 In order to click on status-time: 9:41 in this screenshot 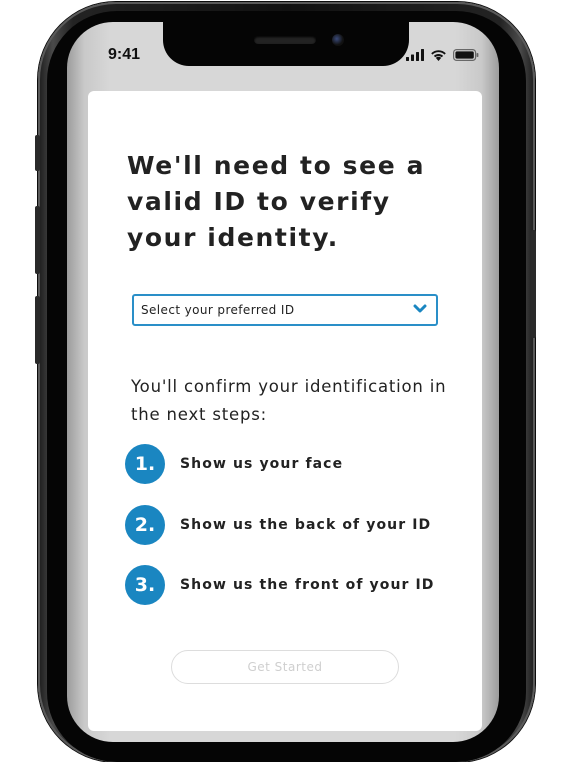, I will do `click(124, 54)`.